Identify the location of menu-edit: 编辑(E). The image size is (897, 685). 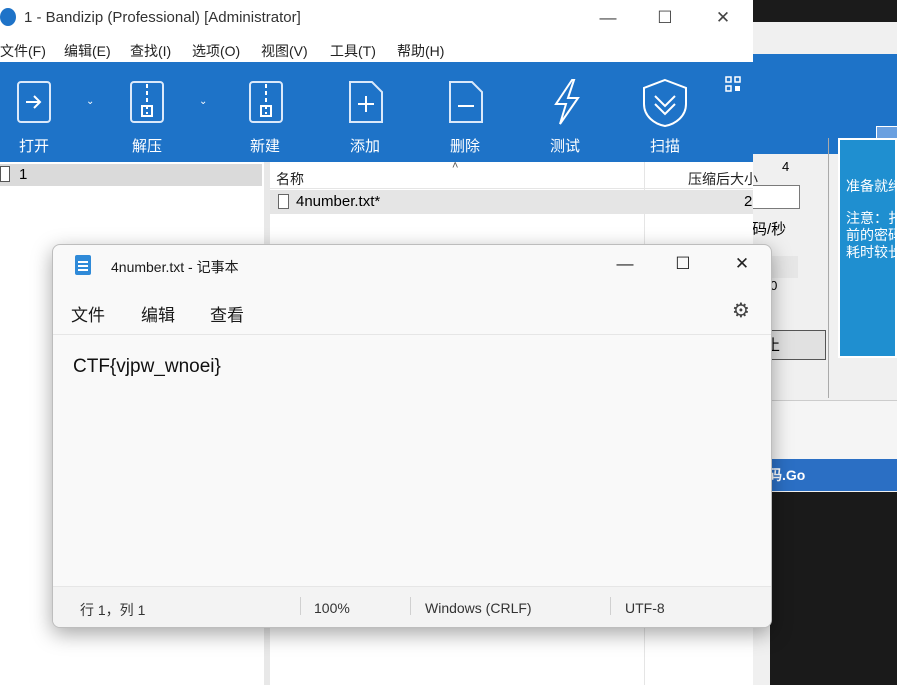
(87, 51).